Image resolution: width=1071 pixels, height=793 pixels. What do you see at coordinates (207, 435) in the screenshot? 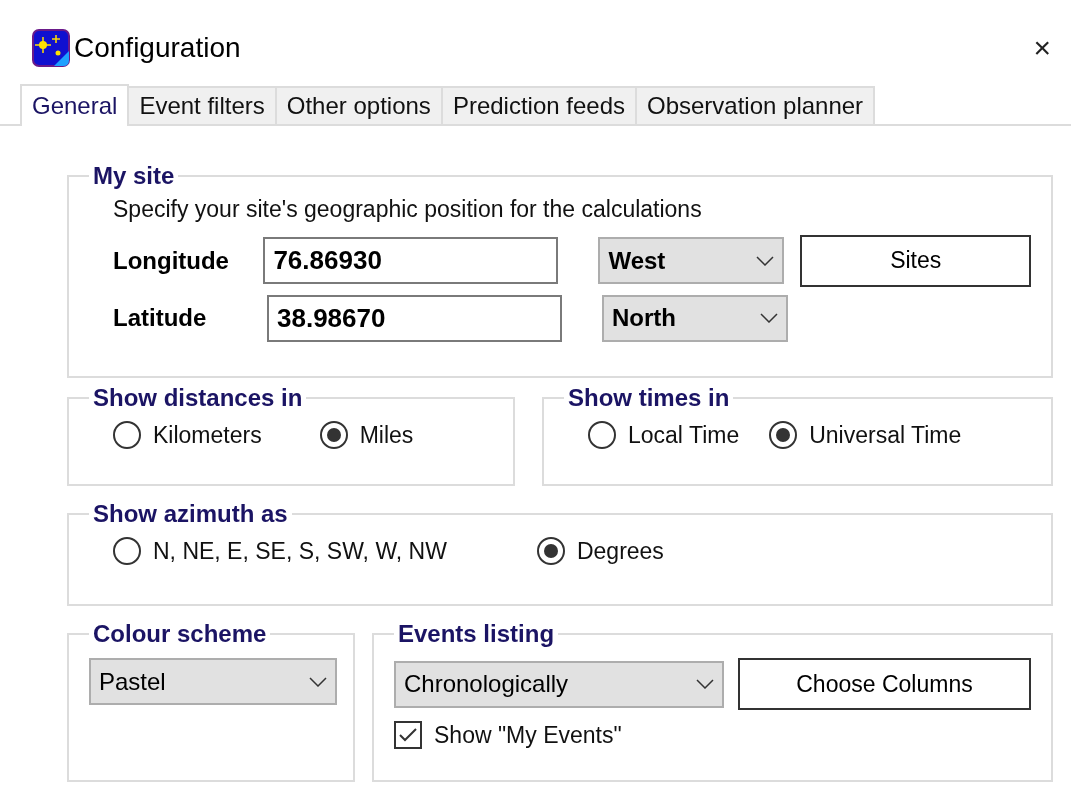
I see `radio-label: Kilometers` at bounding box center [207, 435].